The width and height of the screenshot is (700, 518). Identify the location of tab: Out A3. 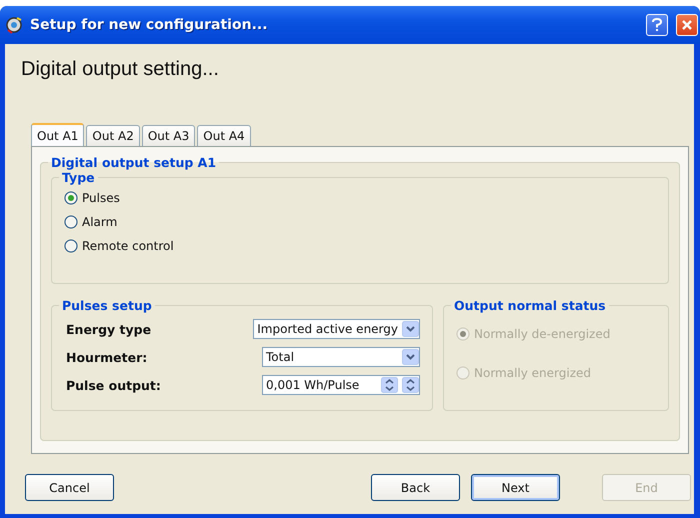
(169, 135).